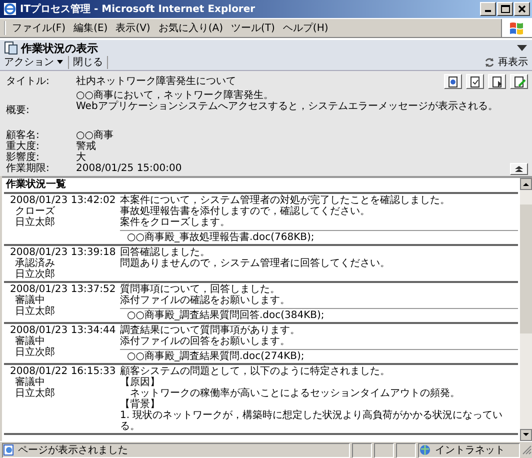 Image resolution: width=532 pixels, height=458 pixels. I want to click on globe-icon, so click(425, 450).